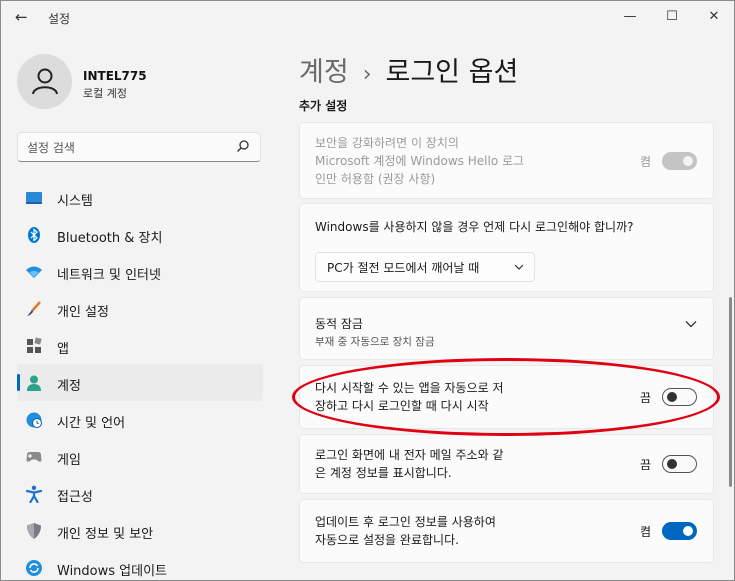  I want to click on sidebar-item-label: Windows 업데이트, so click(112, 571).